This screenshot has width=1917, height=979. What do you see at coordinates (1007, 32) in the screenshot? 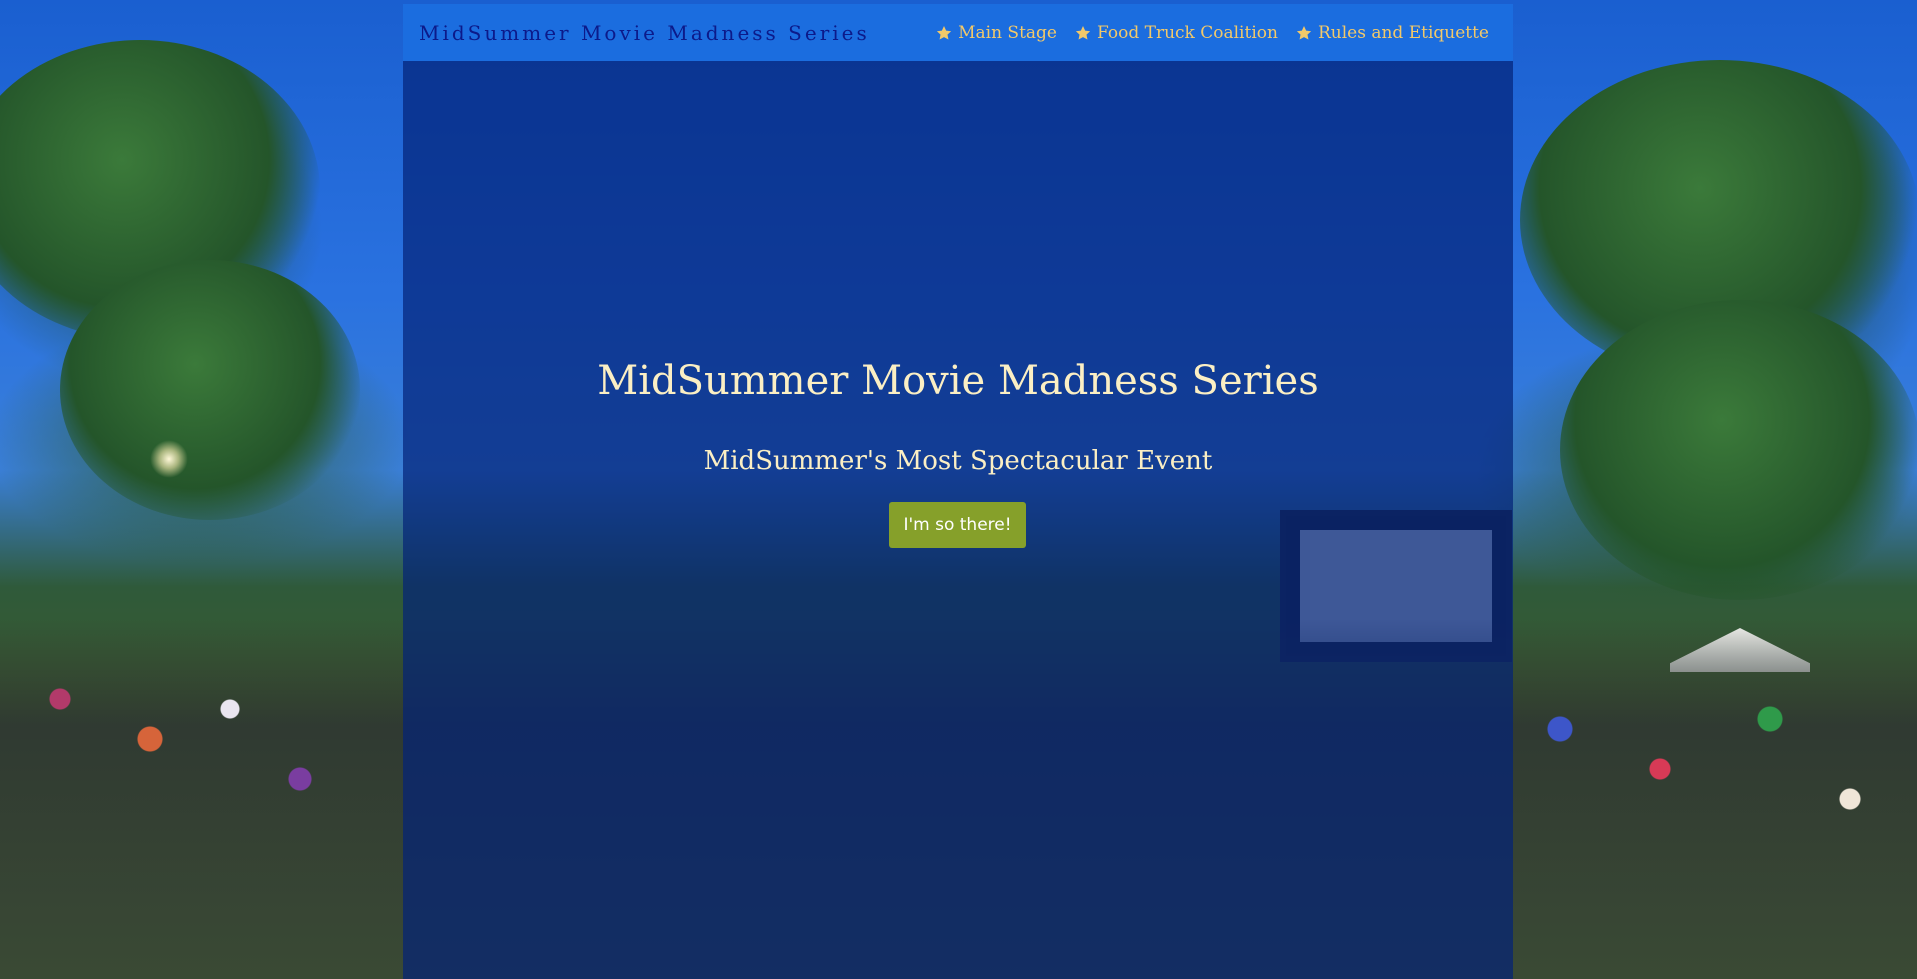
I see `nav-link-label: Main Stage` at bounding box center [1007, 32].